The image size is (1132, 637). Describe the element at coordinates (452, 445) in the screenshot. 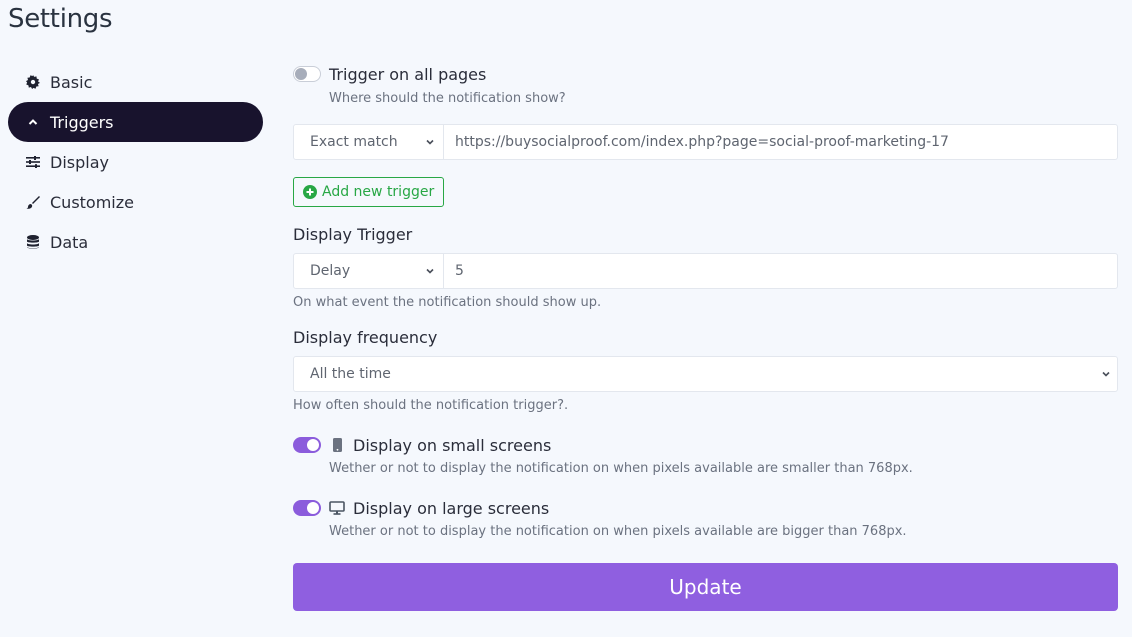

I see `small-screens-label: Display on small screens` at that location.